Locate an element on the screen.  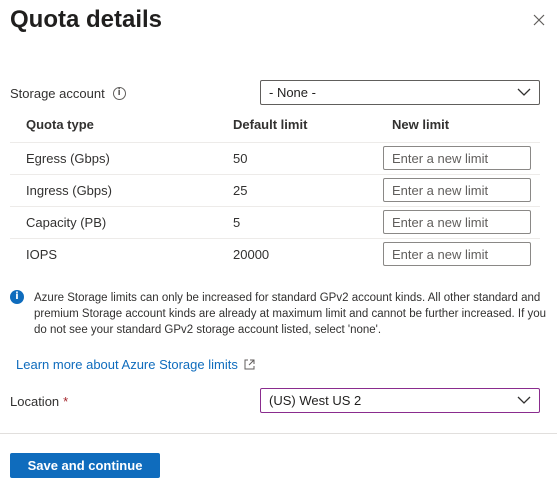
location-label: Location is located at coordinates (35, 401).